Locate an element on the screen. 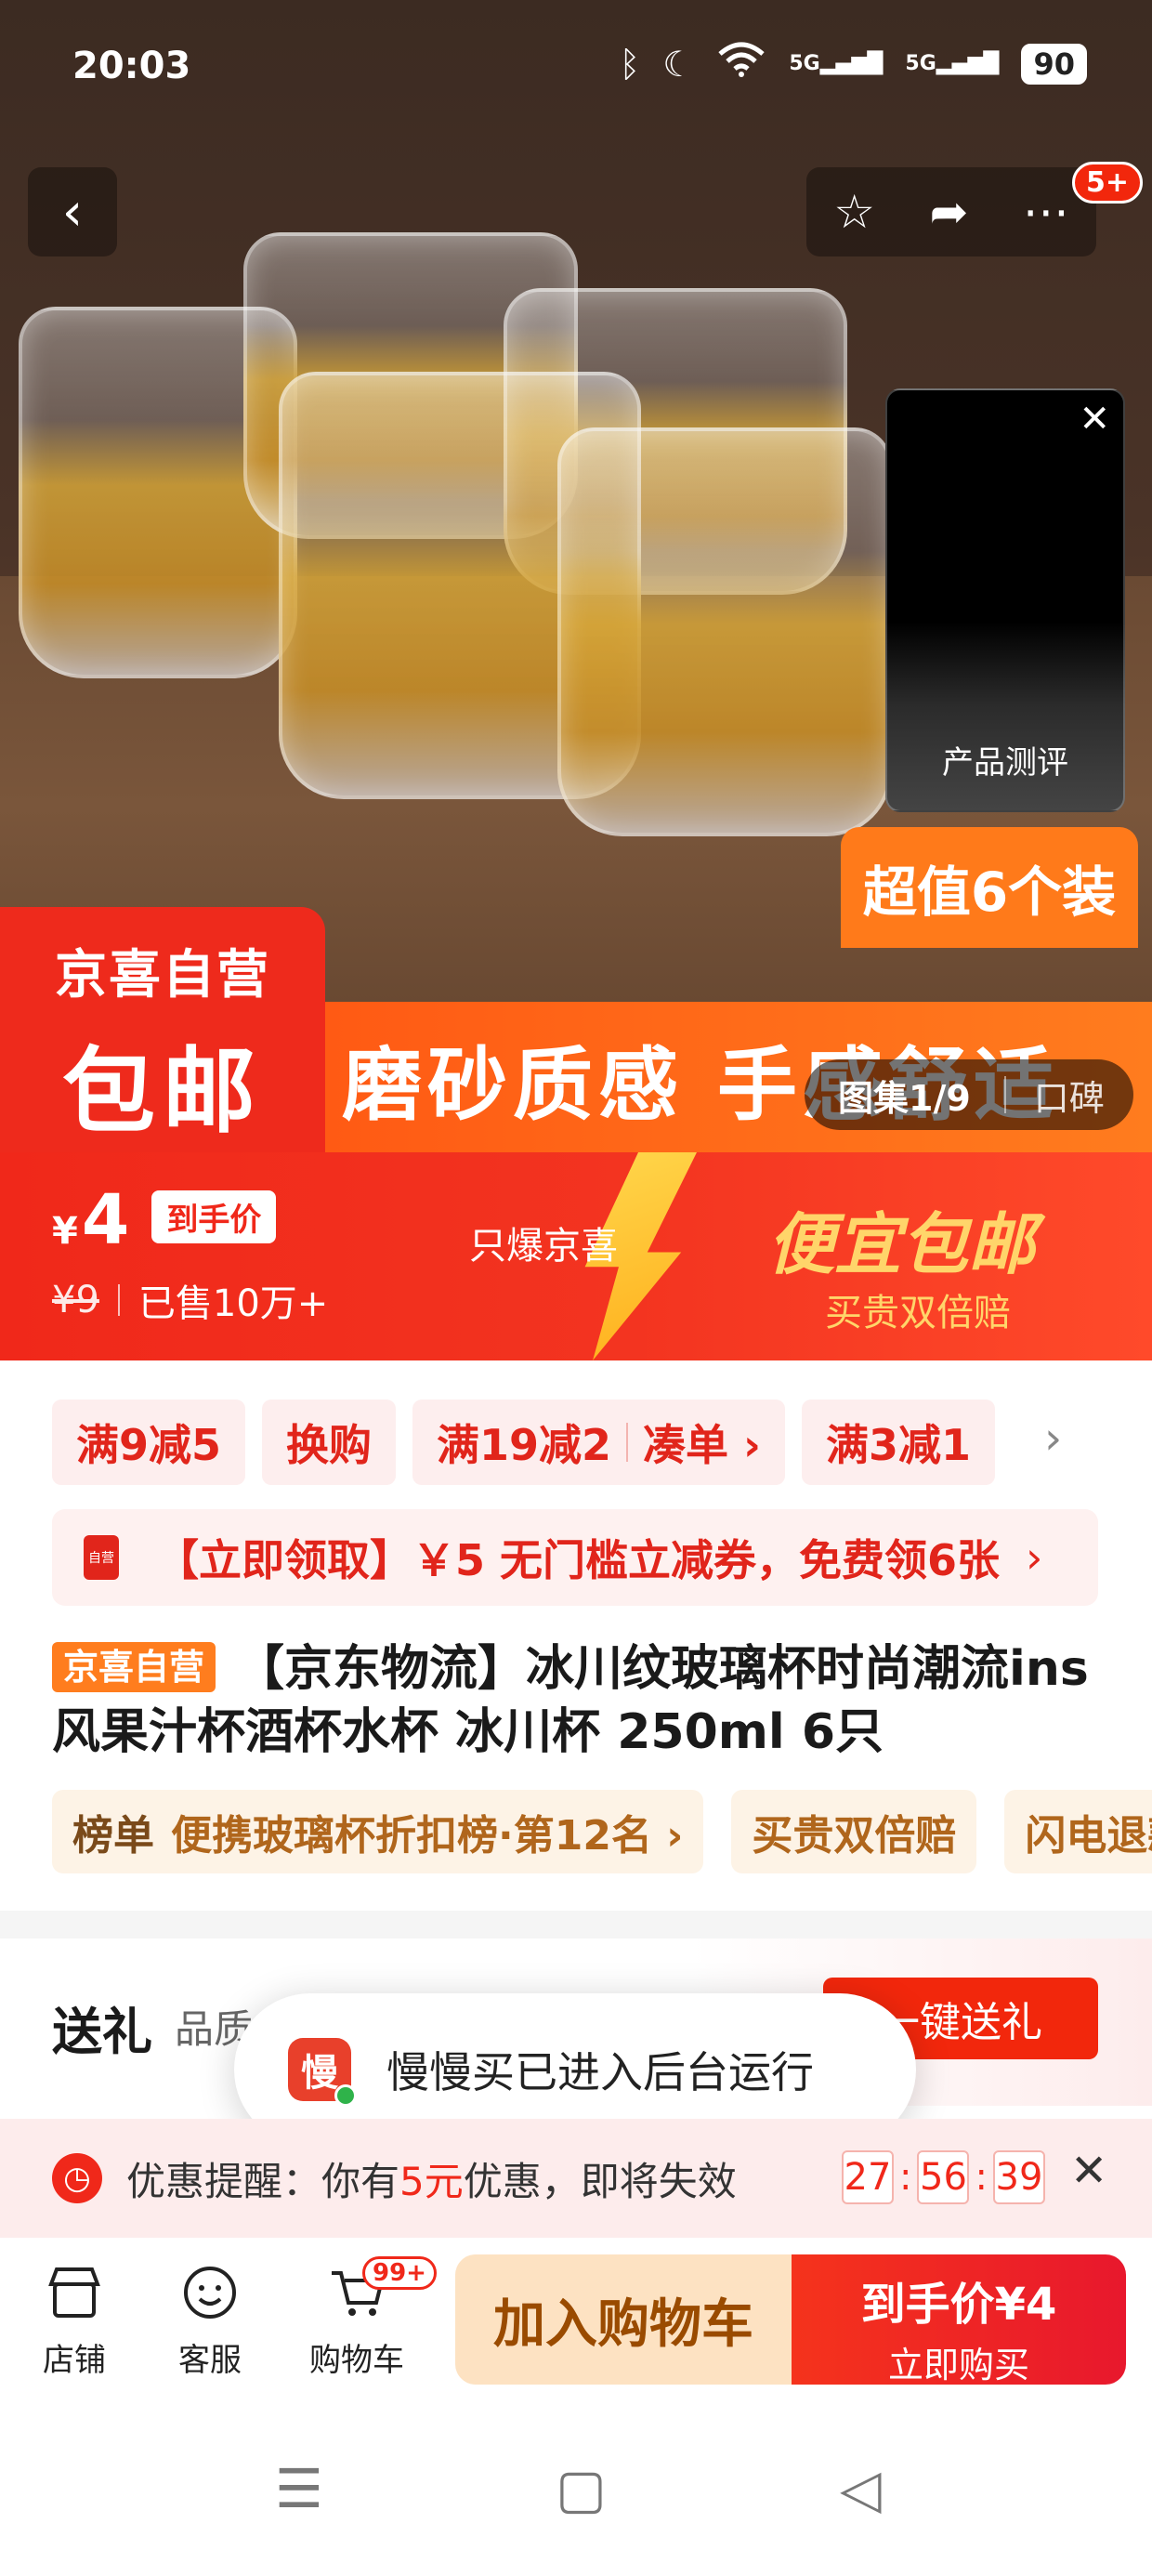  bottom-action-bar: 店铺 客服 99+ 购物车 加入购物车 到手价¥4 立即购买 is located at coordinates (576, 2321).